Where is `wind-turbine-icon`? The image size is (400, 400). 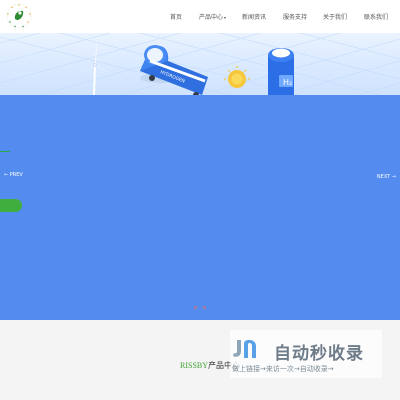 wind-turbine-icon is located at coordinates (95, 66).